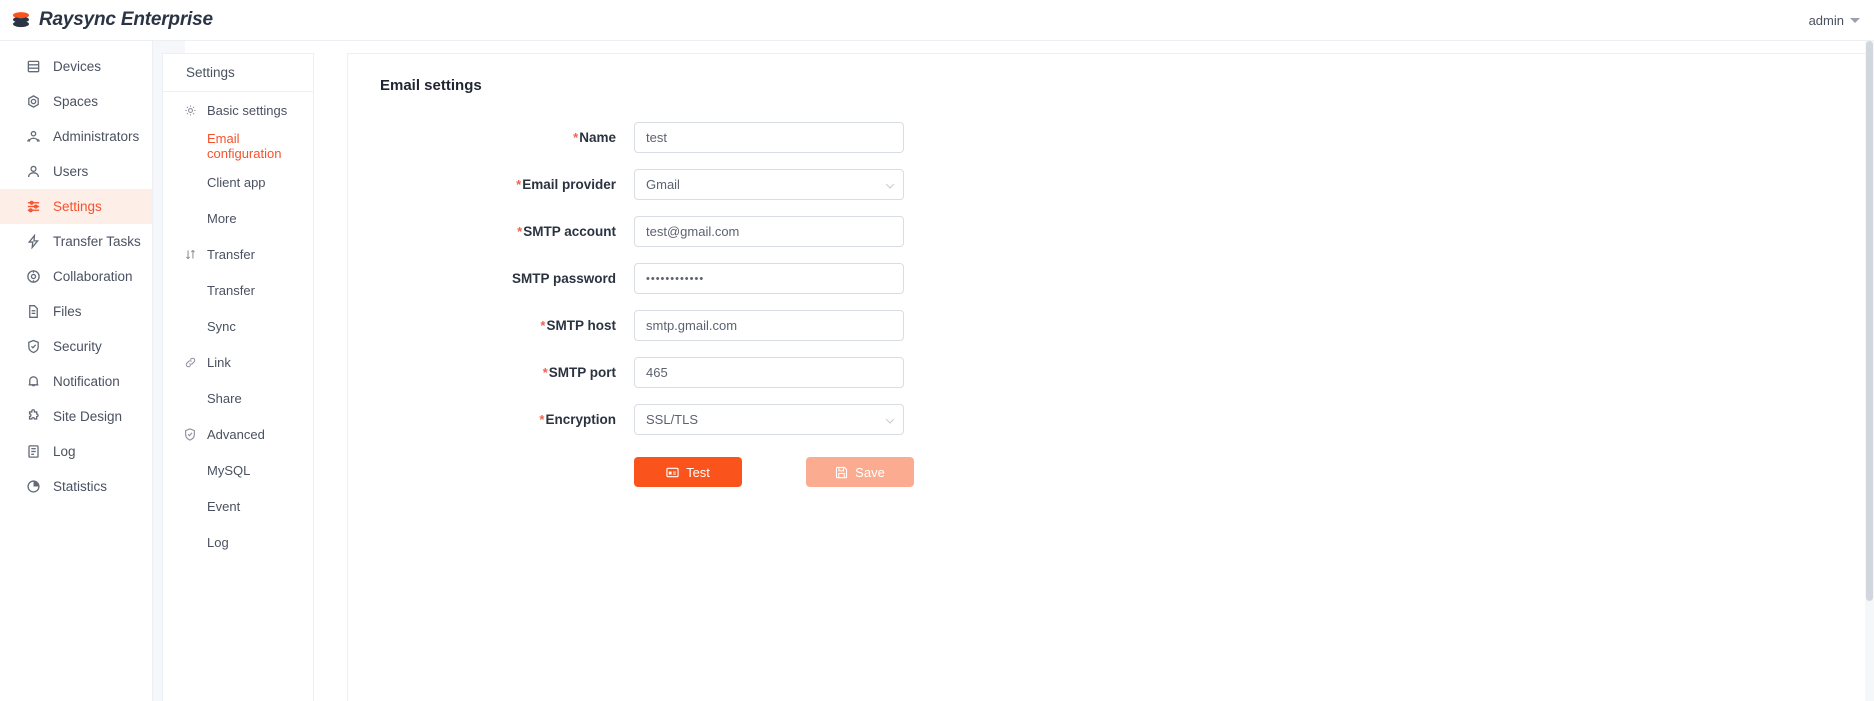  What do you see at coordinates (937, 20) in the screenshot?
I see `top-bar: Raysync Enterprise admin` at bounding box center [937, 20].